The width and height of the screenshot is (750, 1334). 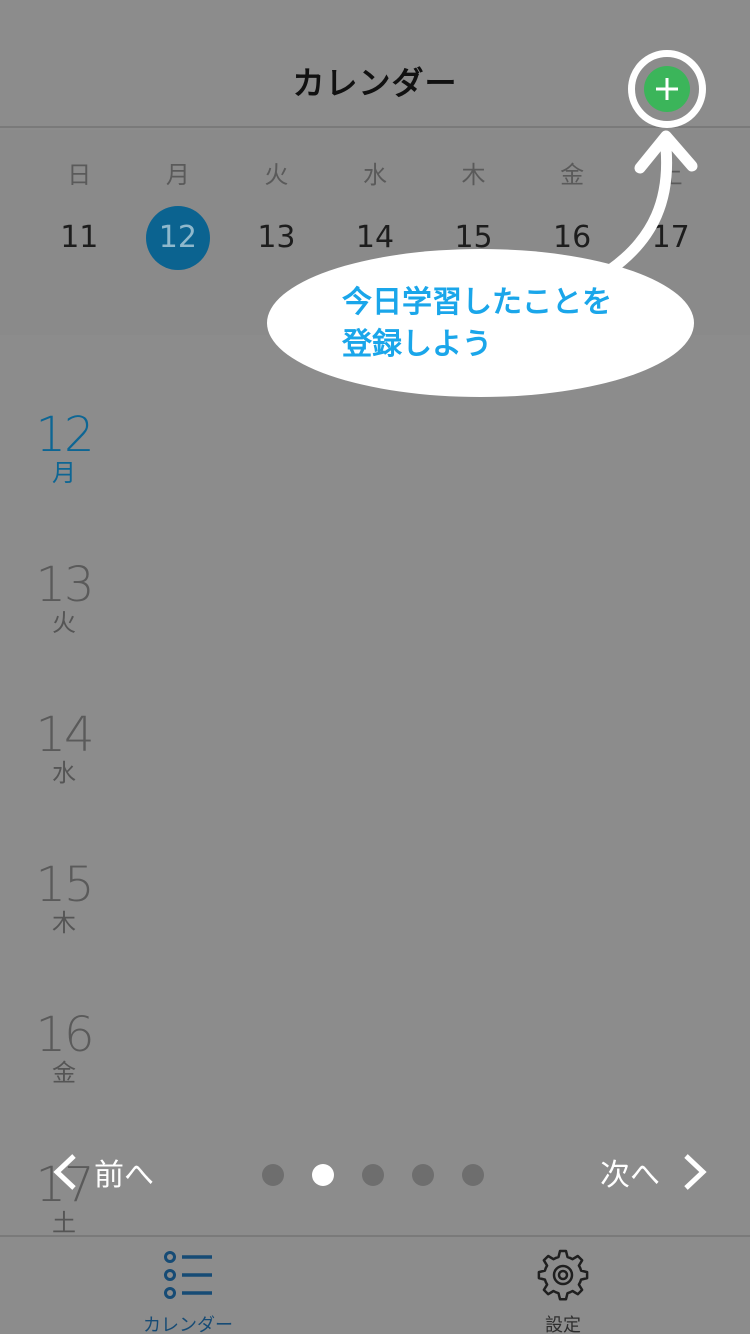 I want to click on day-row: 13 火, so click(x=64, y=598).